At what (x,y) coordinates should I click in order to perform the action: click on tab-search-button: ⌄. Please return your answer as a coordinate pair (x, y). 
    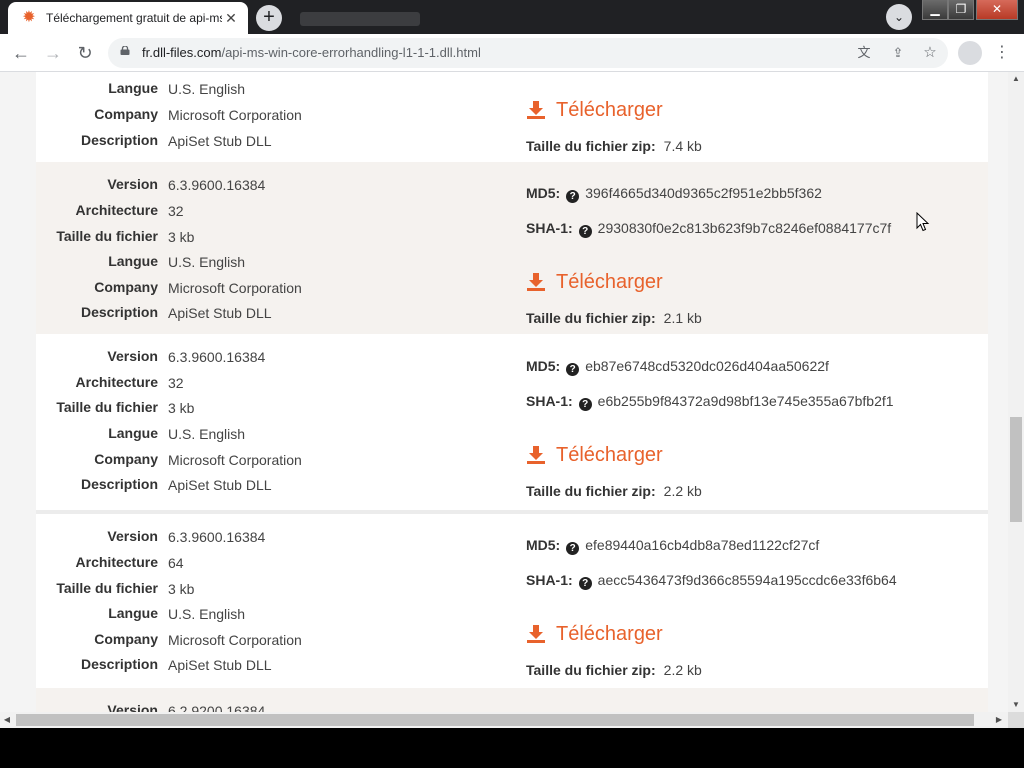
    Looking at the image, I should click on (899, 17).